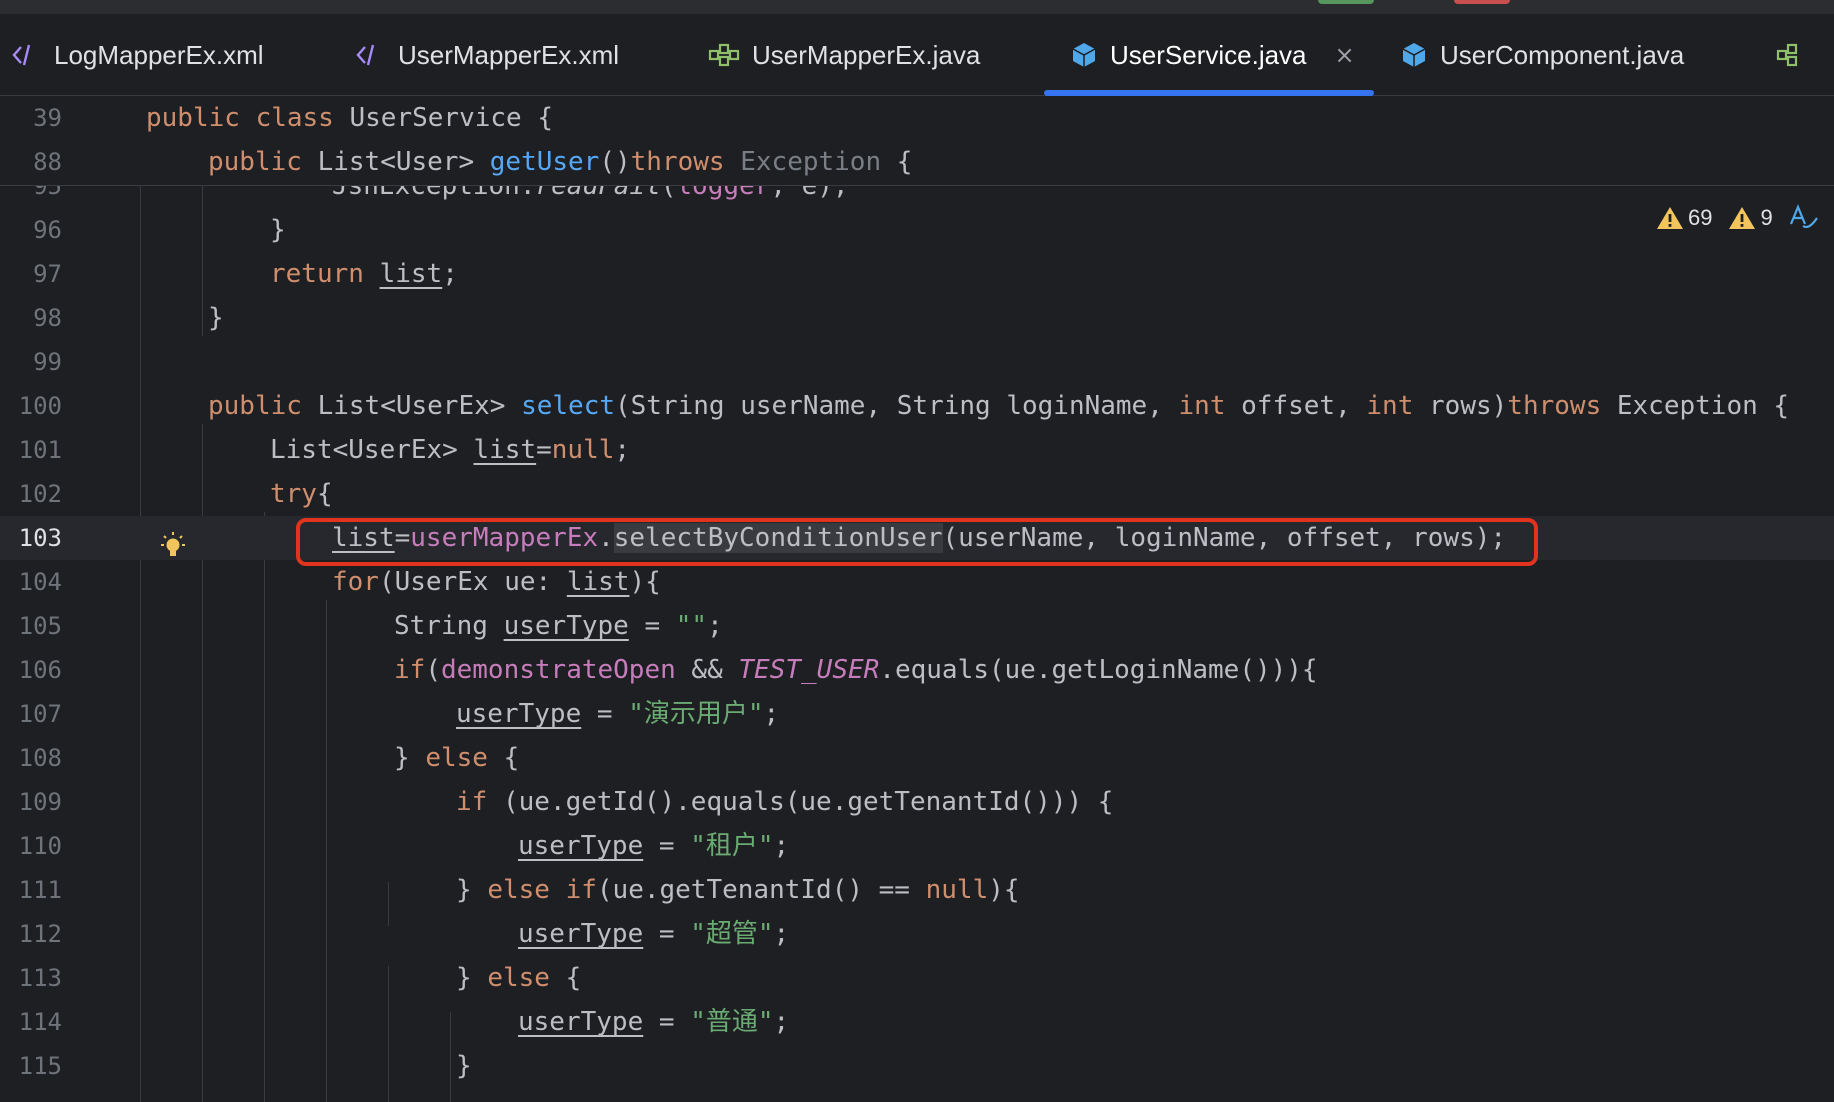  What do you see at coordinates (40, 582) in the screenshot?
I see `line-number: 104` at bounding box center [40, 582].